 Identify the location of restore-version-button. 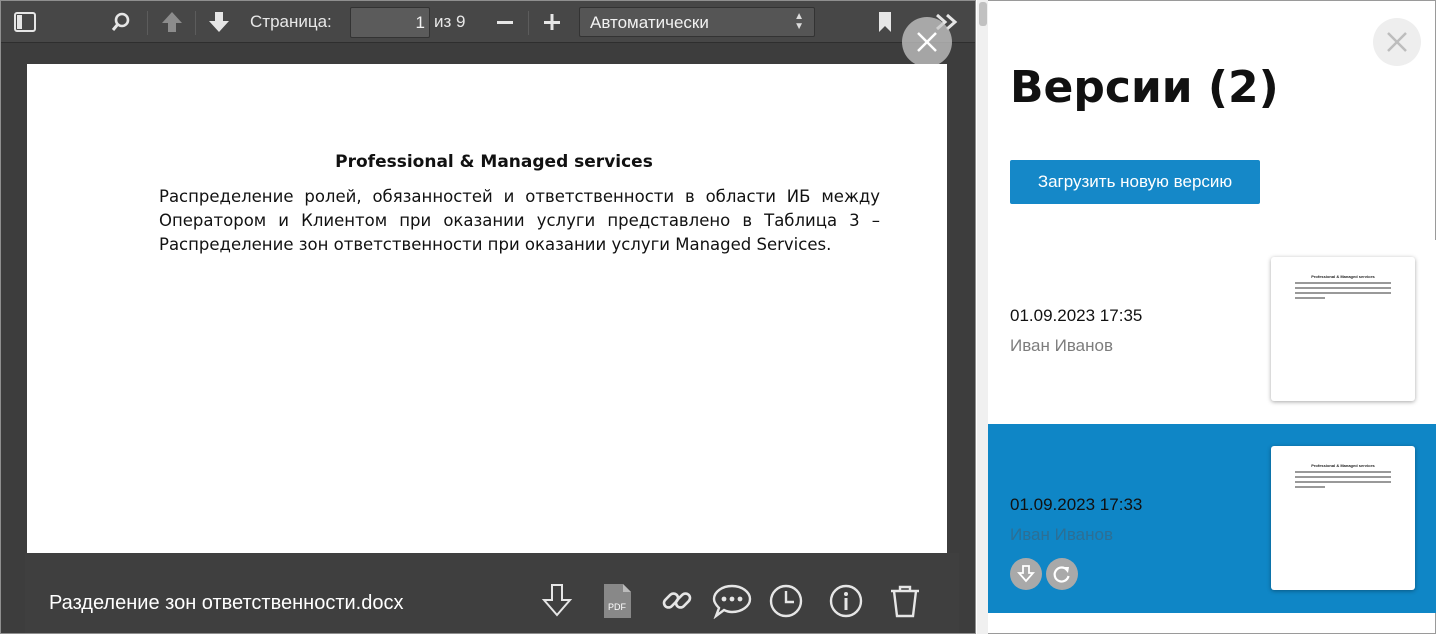
(1062, 574).